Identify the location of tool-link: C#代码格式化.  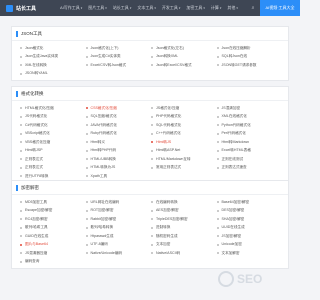
(53, 125).